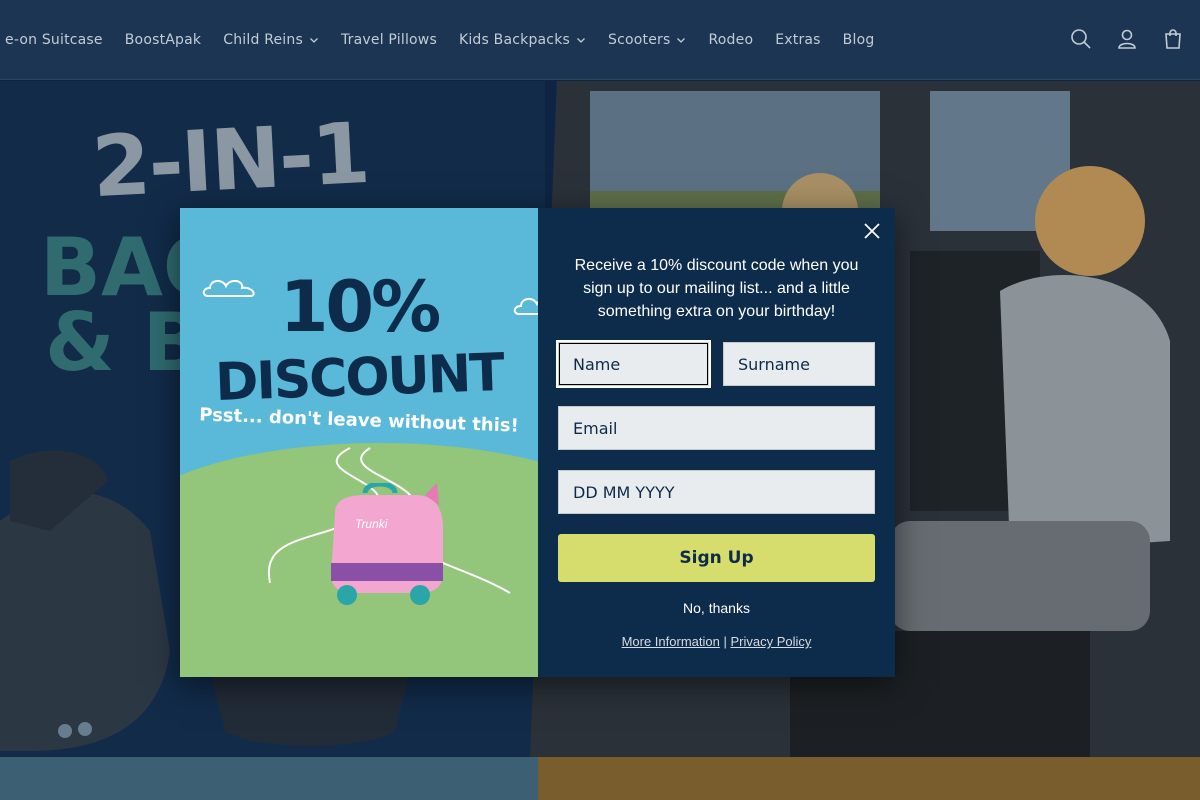 This screenshot has height=800, width=1200. I want to click on nav-item-label: Travel Pillows, so click(388, 40).